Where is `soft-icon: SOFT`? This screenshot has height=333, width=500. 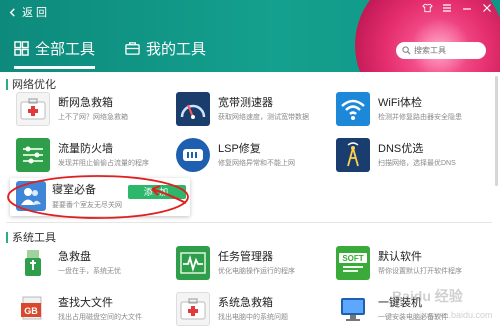 soft-icon: SOFT is located at coordinates (353, 263).